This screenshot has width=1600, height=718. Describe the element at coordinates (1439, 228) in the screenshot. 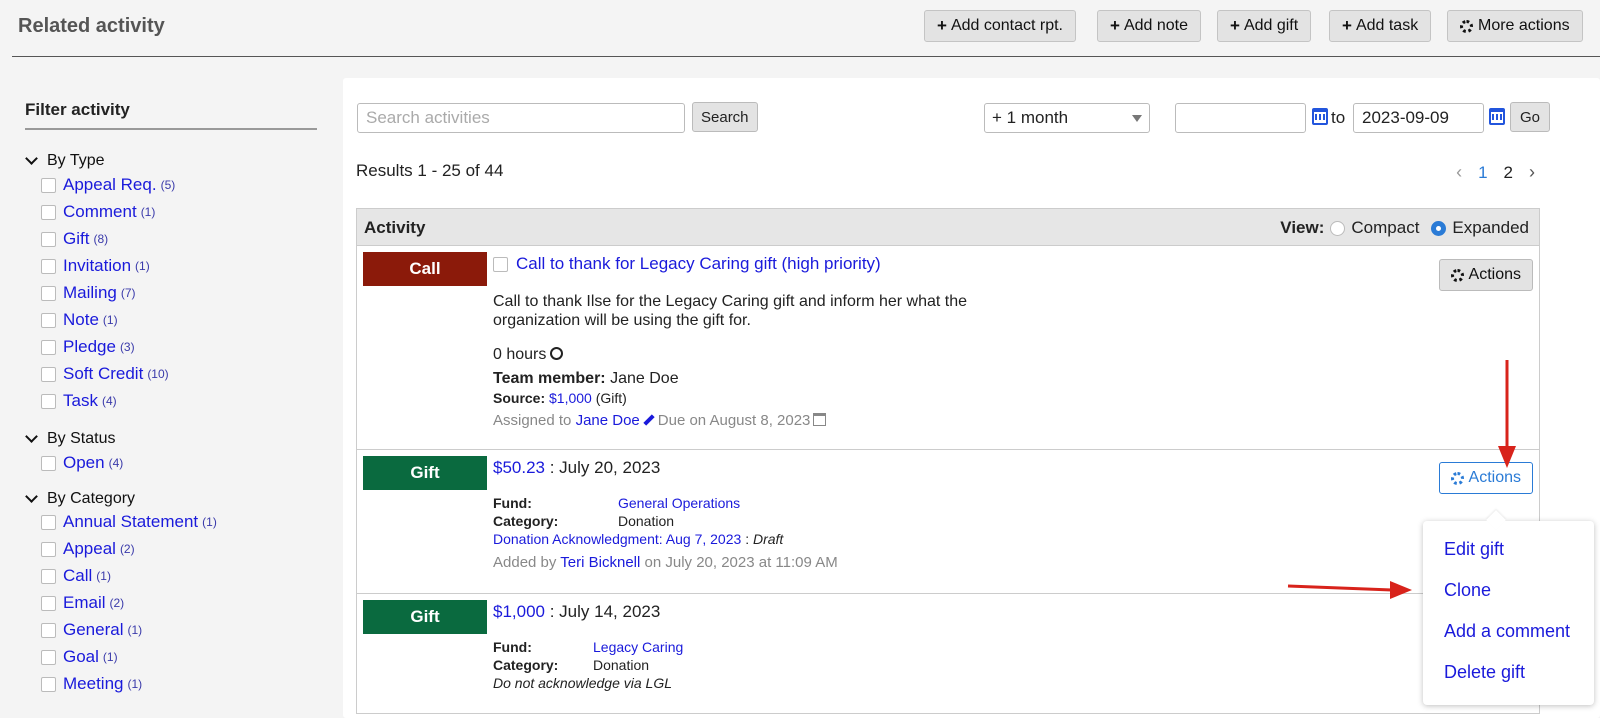

I see `expanded-radio` at that location.